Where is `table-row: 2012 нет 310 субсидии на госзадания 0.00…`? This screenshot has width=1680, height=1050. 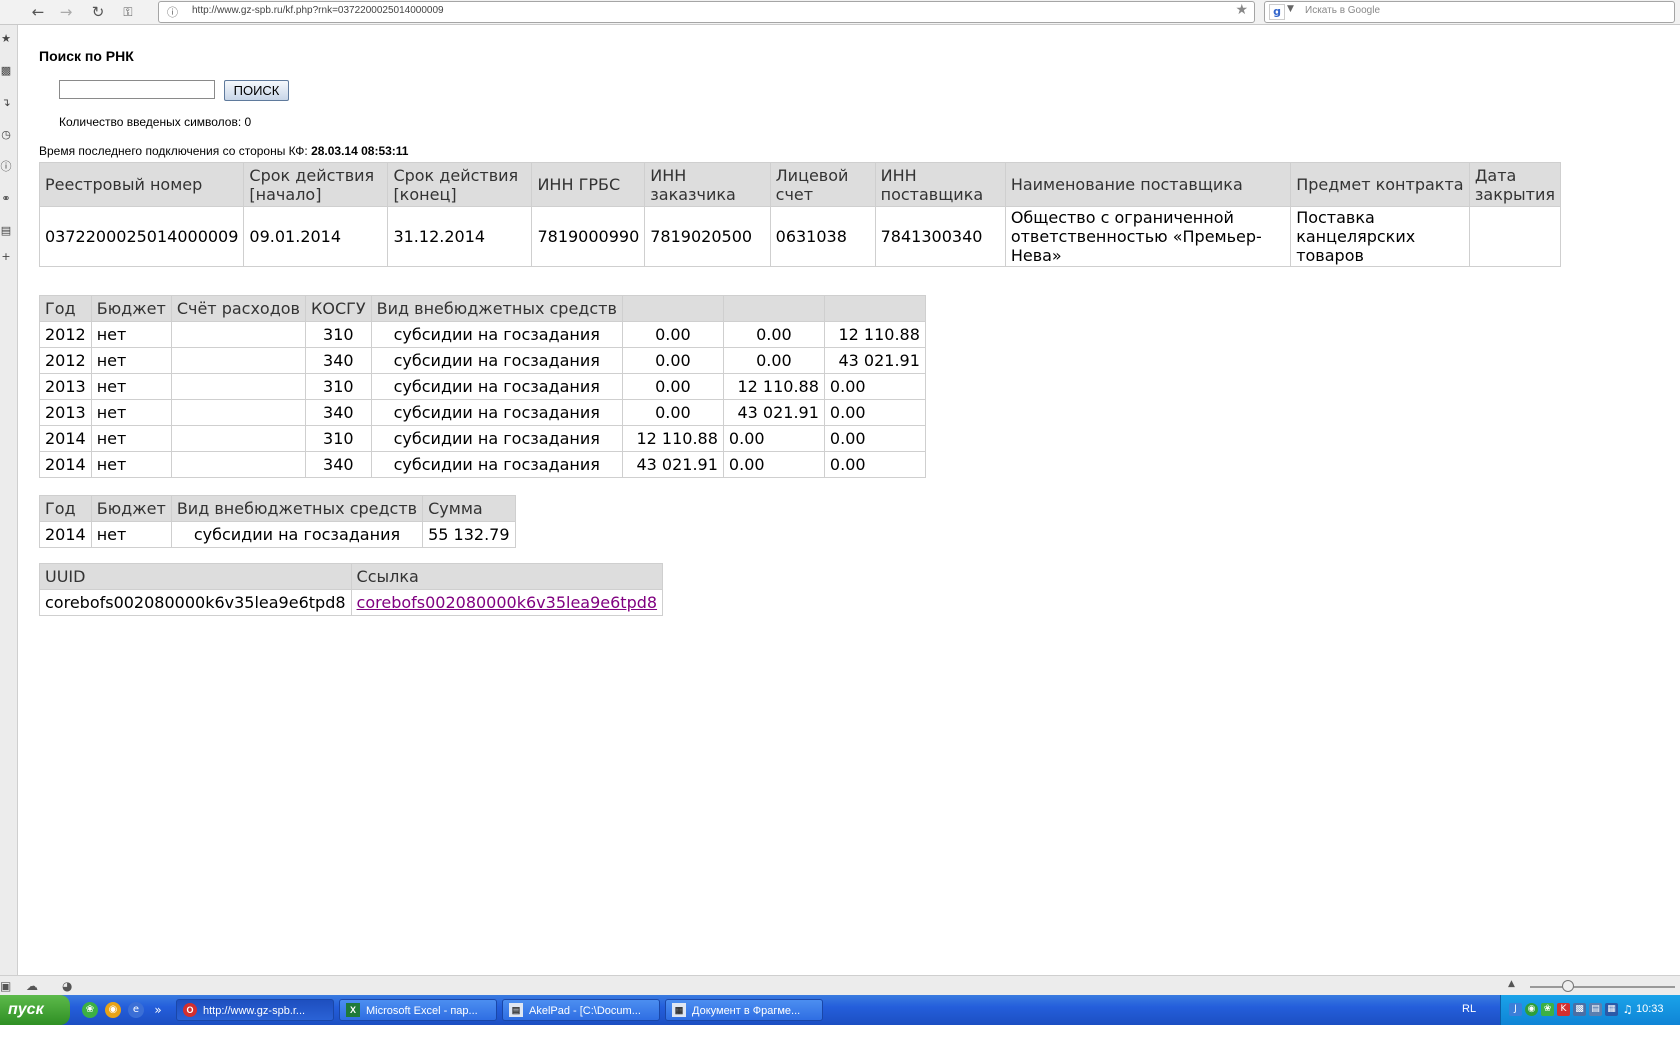 table-row: 2012 нет 310 субсидии на госзадания 0.00… is located at coordinates (482, 334).